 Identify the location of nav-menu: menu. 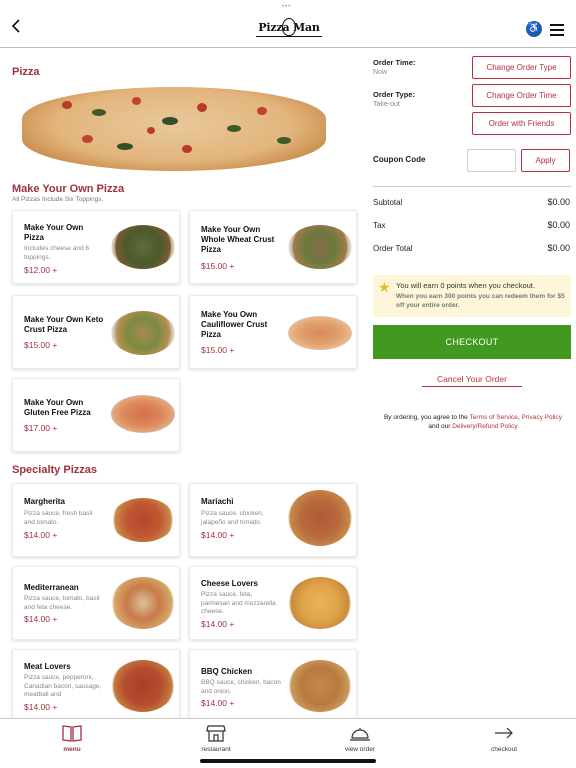
(72, 743).